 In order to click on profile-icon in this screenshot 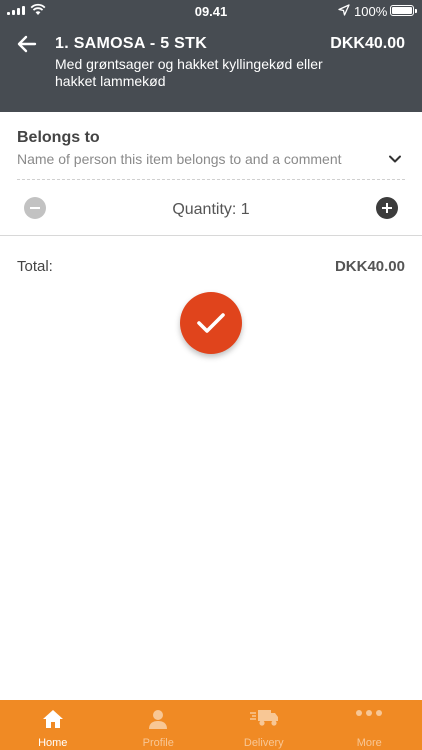, I will do `click(158, 719)`.